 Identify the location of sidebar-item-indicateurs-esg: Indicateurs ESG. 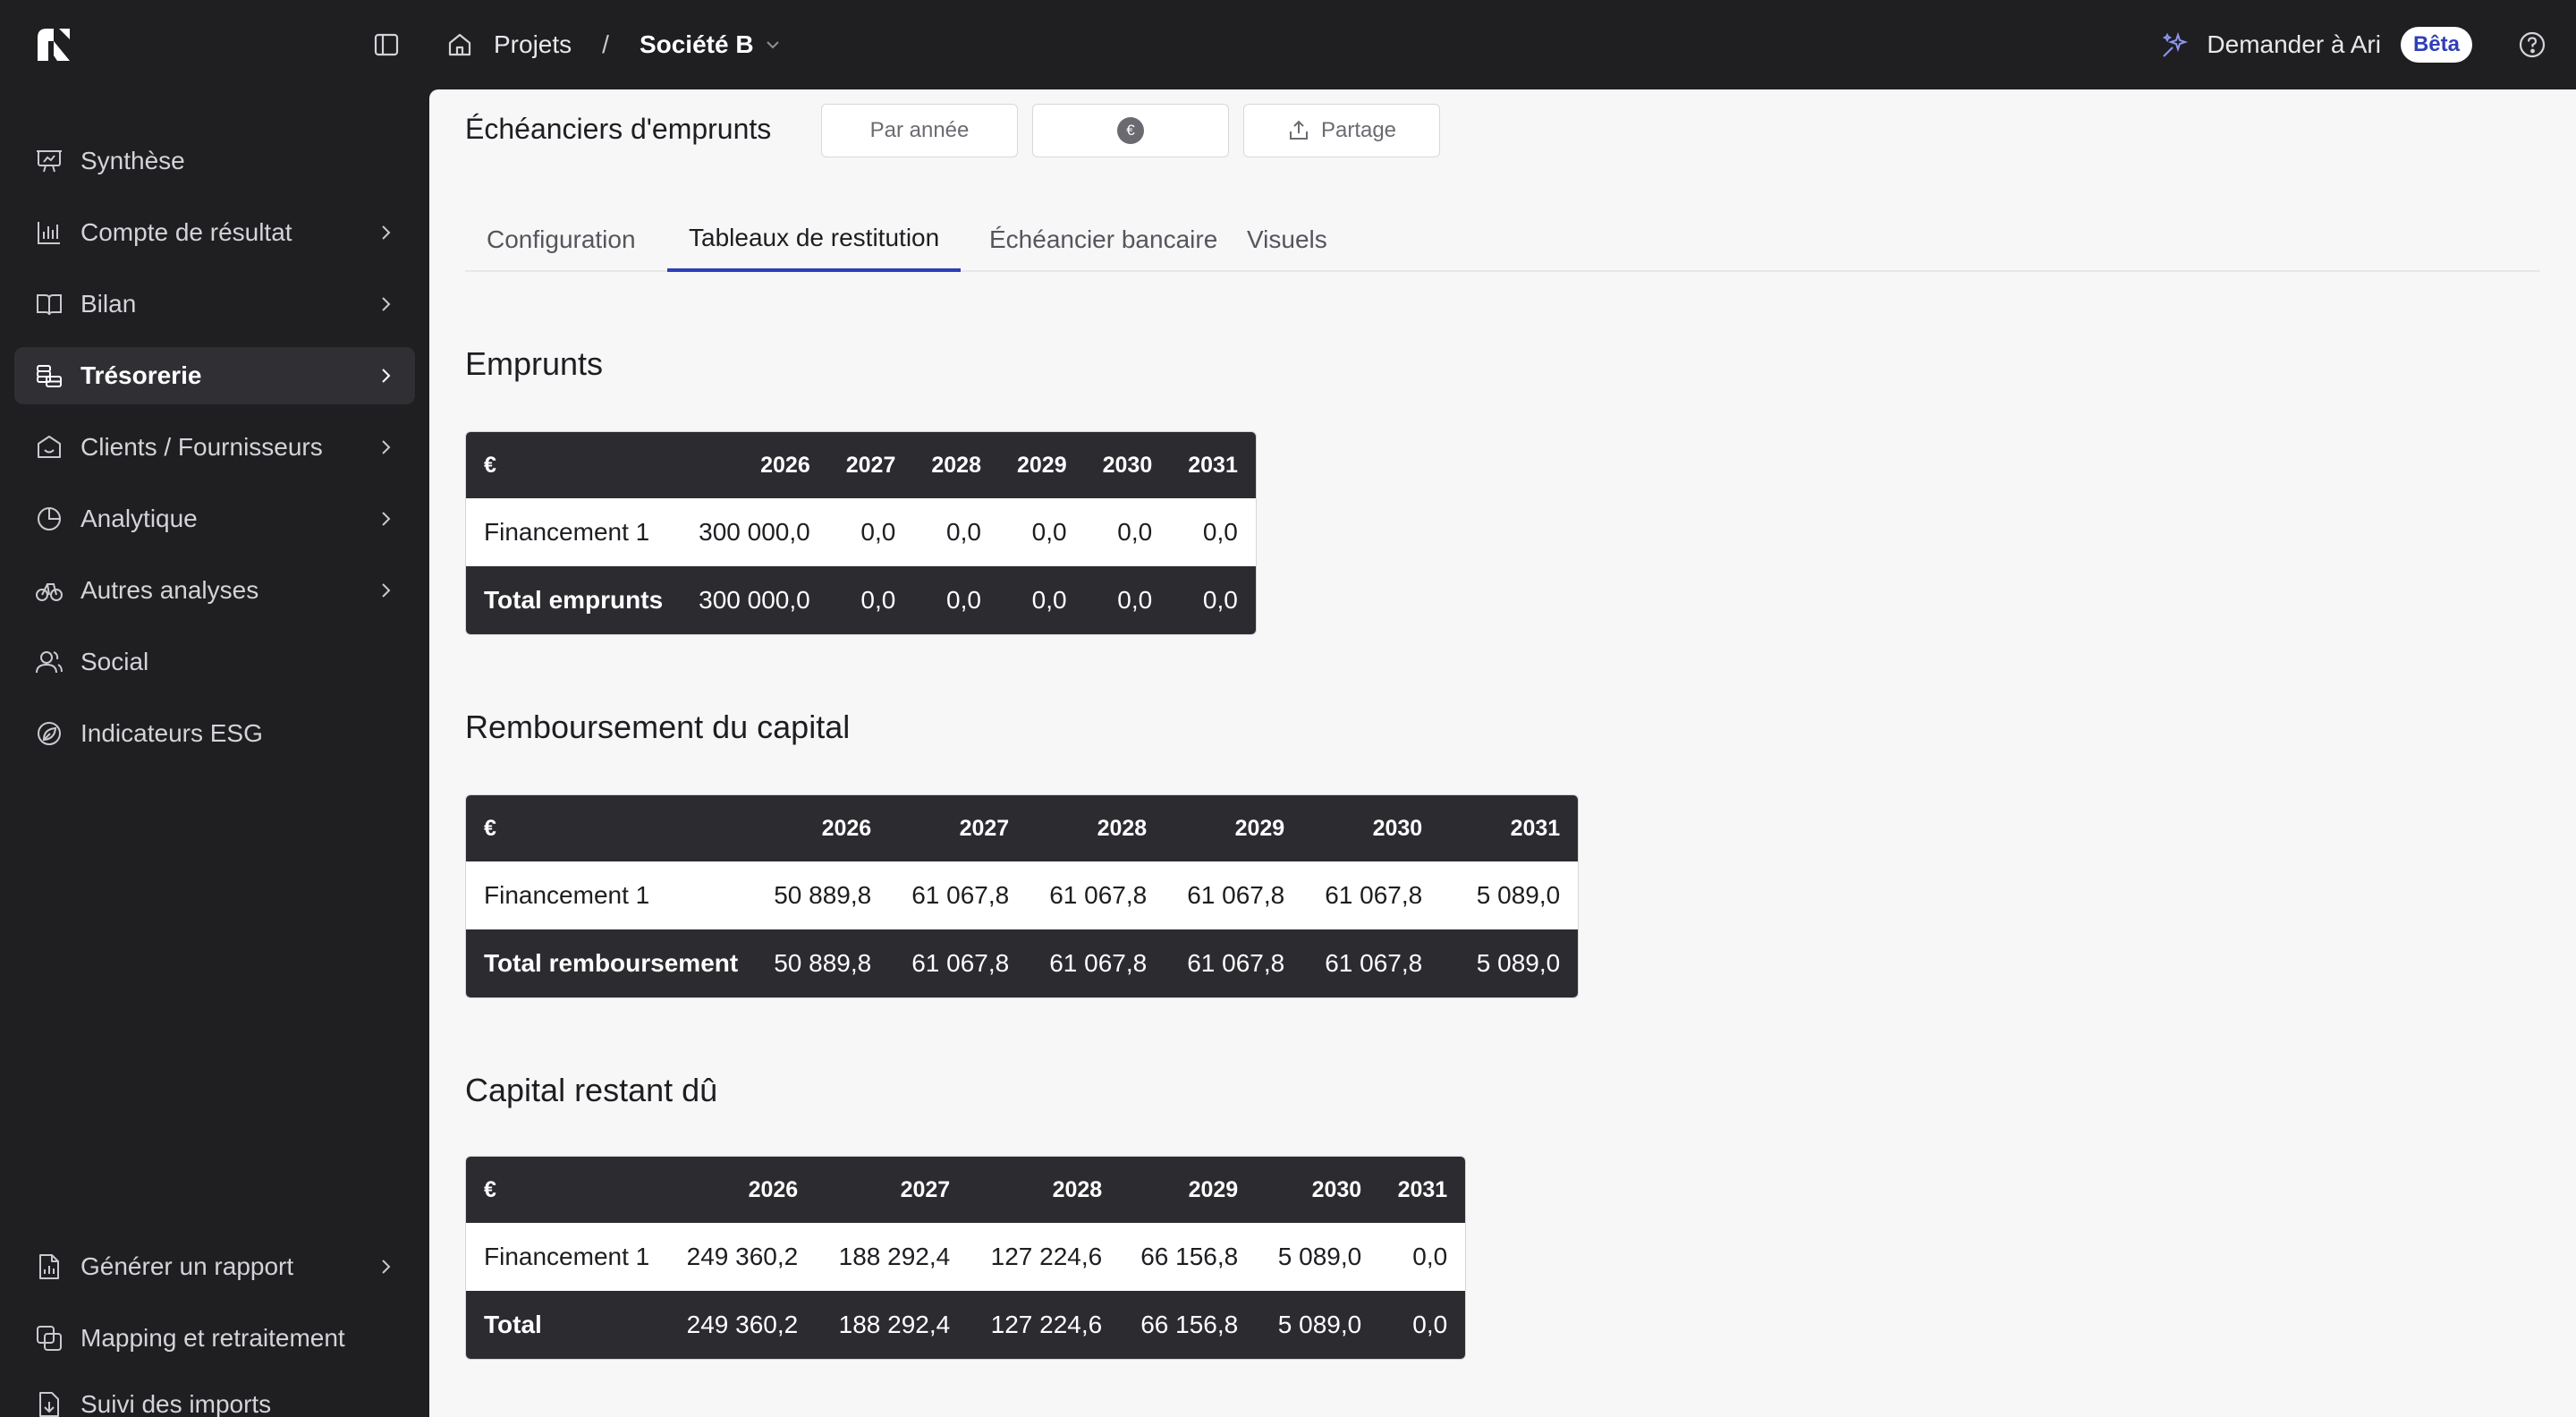
(214, 734).